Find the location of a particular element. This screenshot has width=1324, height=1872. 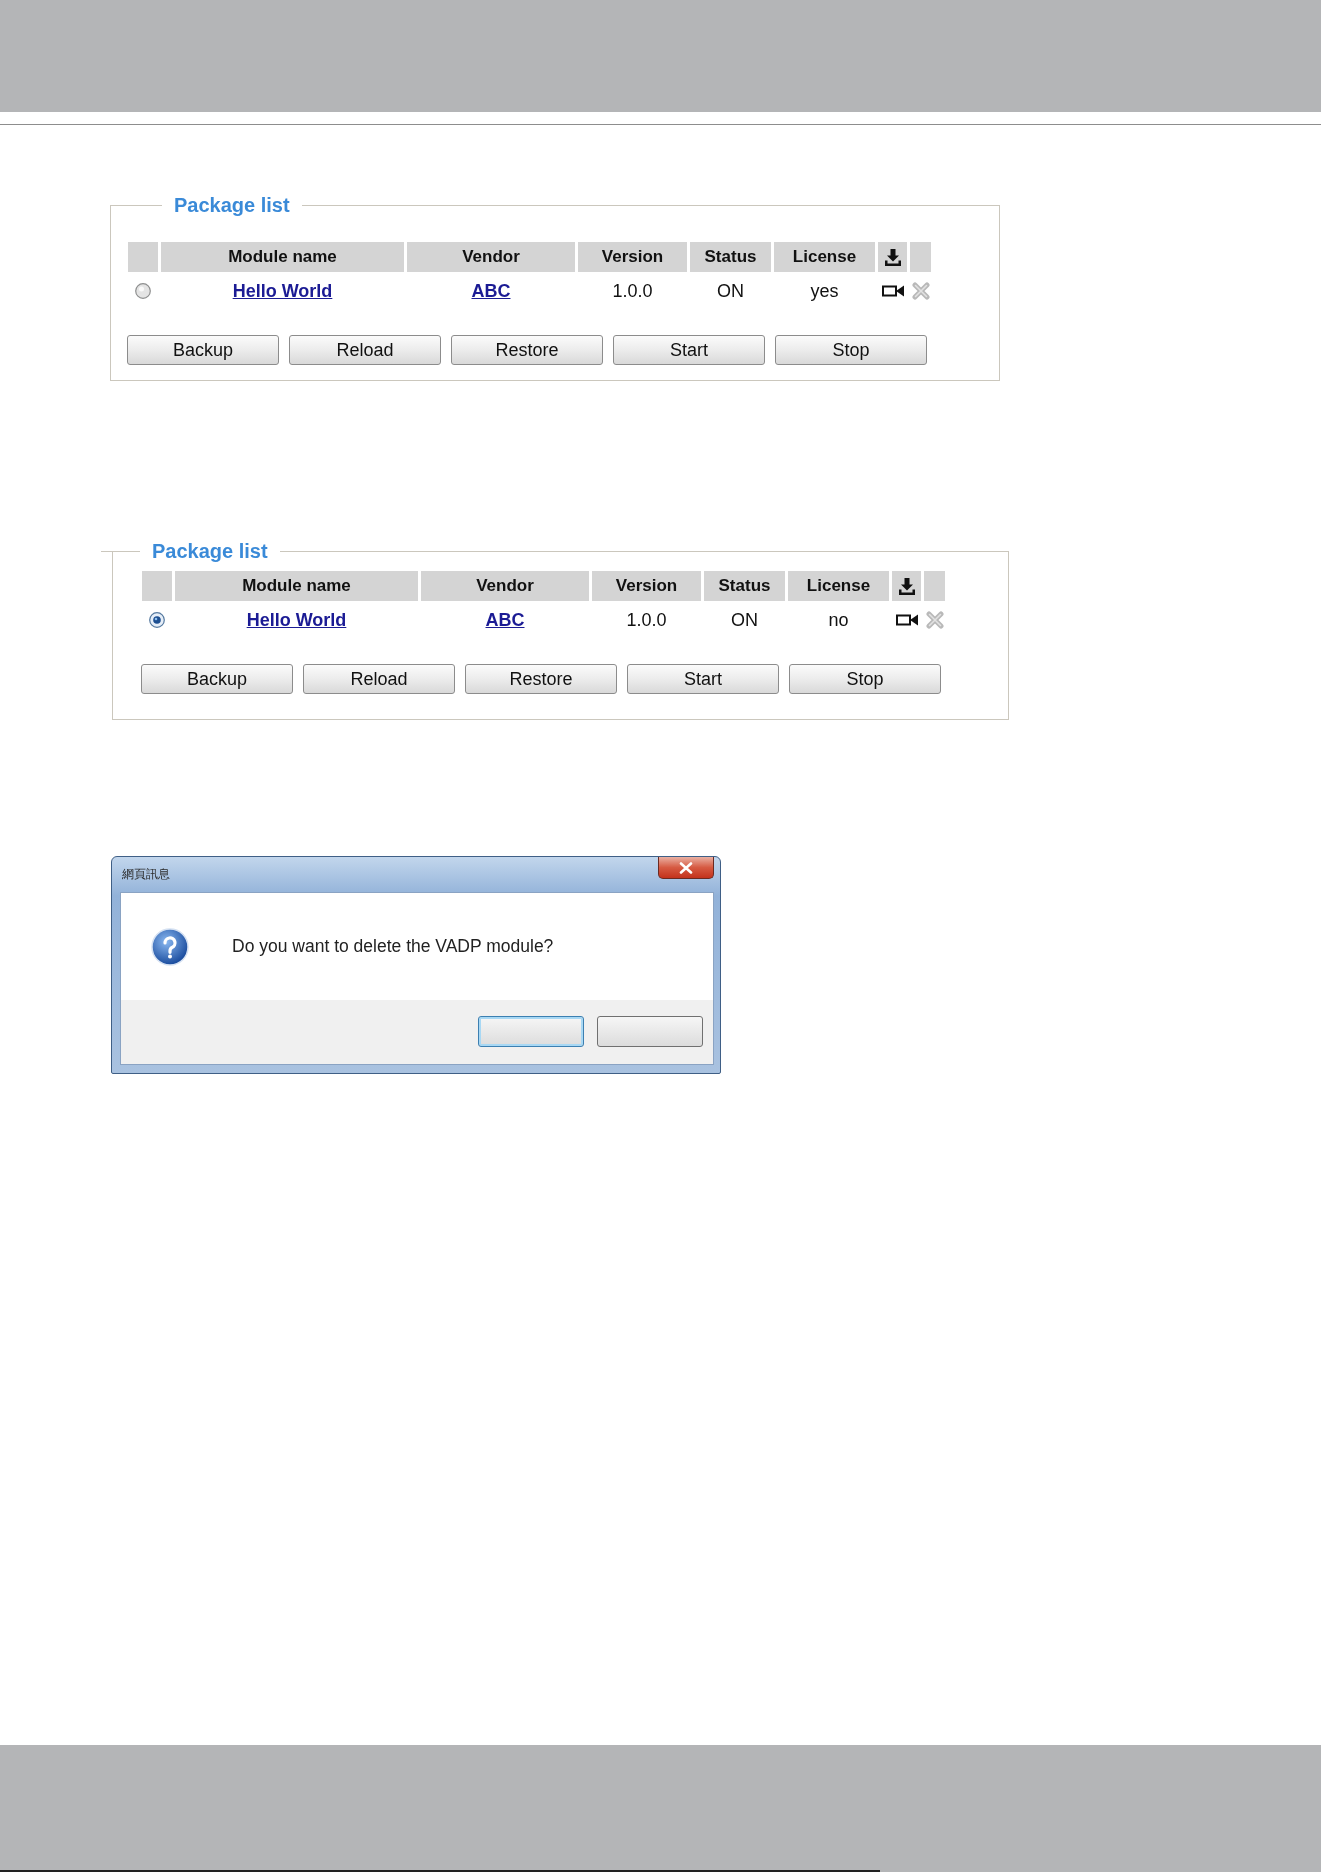

dialog-title: 網頁訊息 is located at coordinates (146, 874).